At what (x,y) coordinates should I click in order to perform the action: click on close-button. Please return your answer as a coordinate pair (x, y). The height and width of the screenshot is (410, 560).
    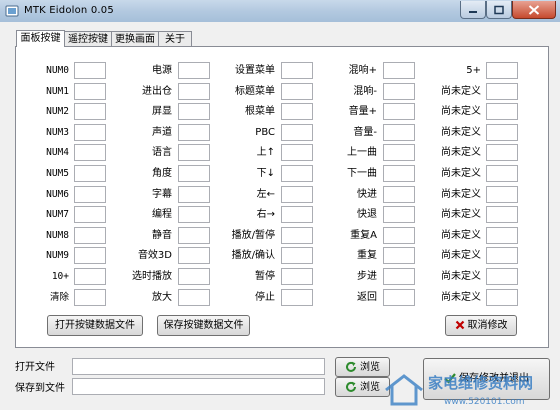
    Looking at the image, I should click on (534, 10).